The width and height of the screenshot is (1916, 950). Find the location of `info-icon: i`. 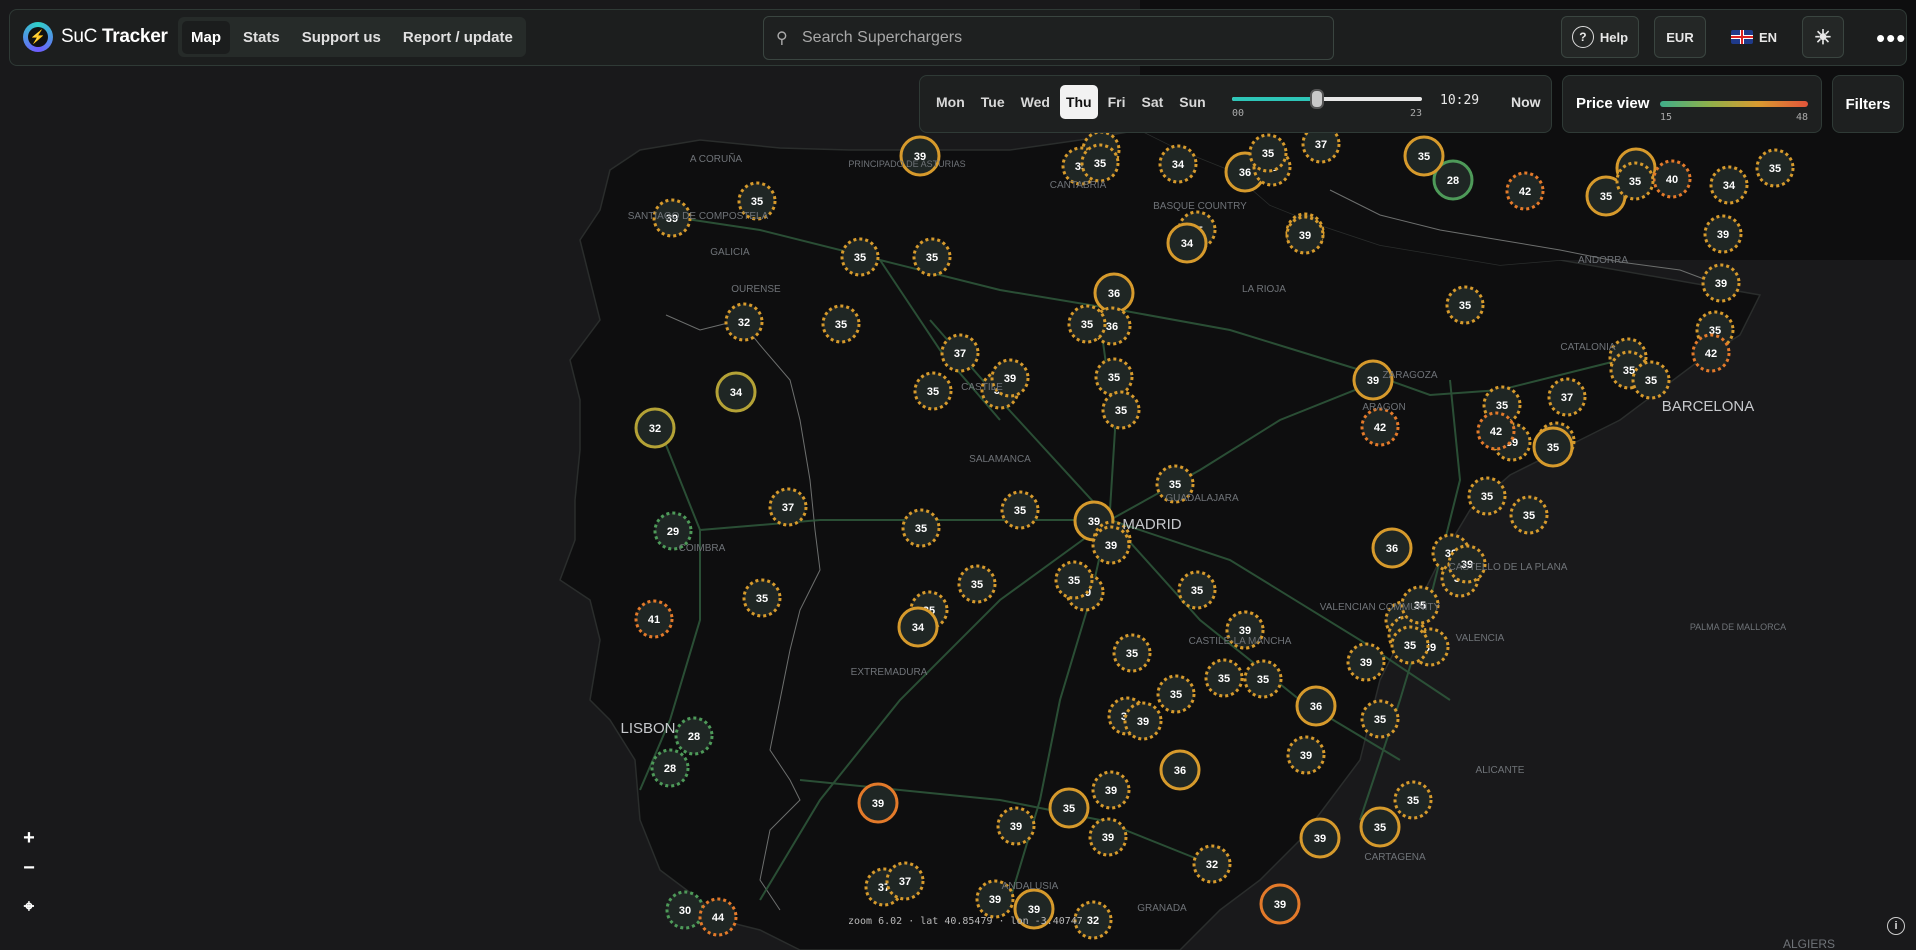

info-icon: i is located at coordinates (1896, 926).